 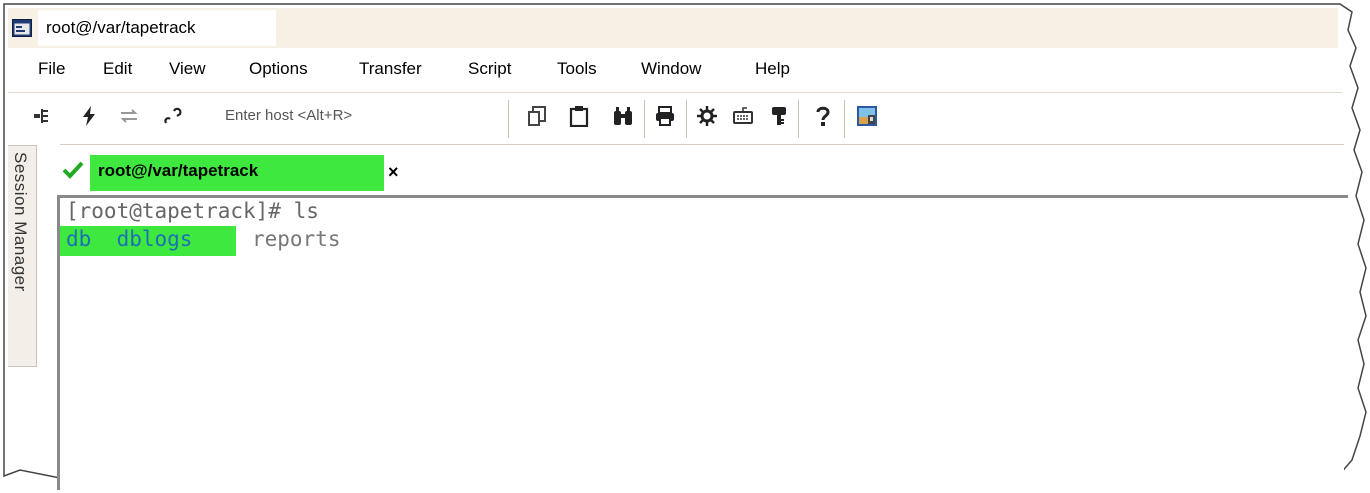 What do you see at coordinates (173, 116) in the screenshot?
I see `disconnect-icon` at bounding box center [173, 116].